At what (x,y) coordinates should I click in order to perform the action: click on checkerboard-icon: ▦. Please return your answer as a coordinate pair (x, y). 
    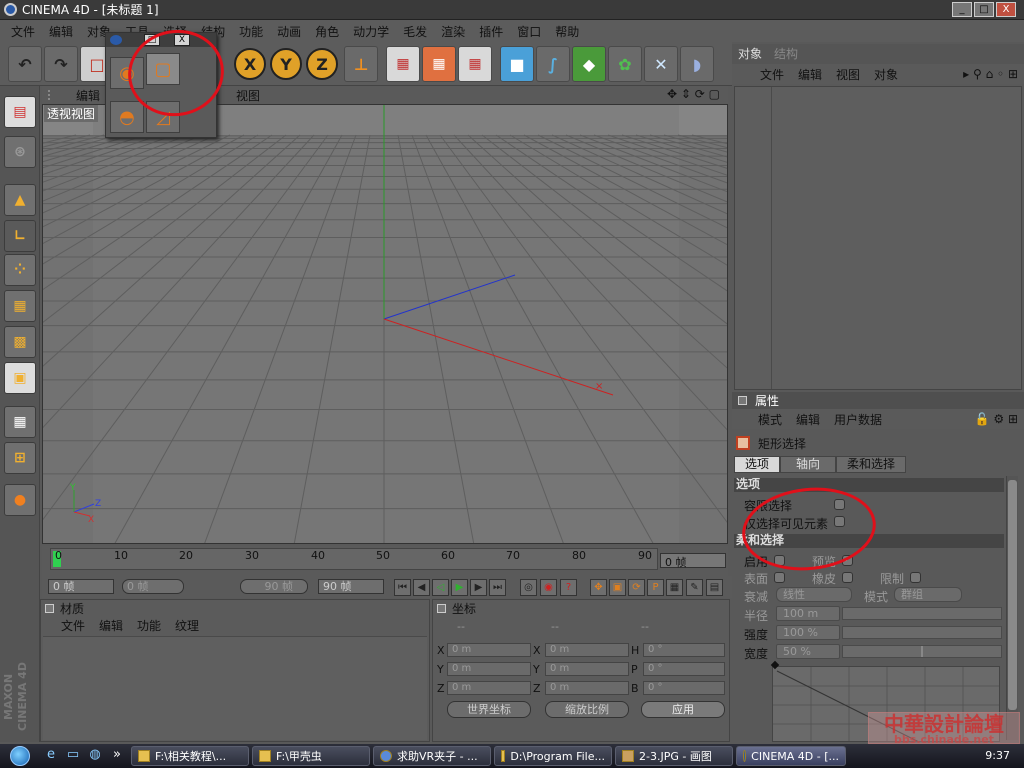
    Looking at the image, I should click on (20, 422).